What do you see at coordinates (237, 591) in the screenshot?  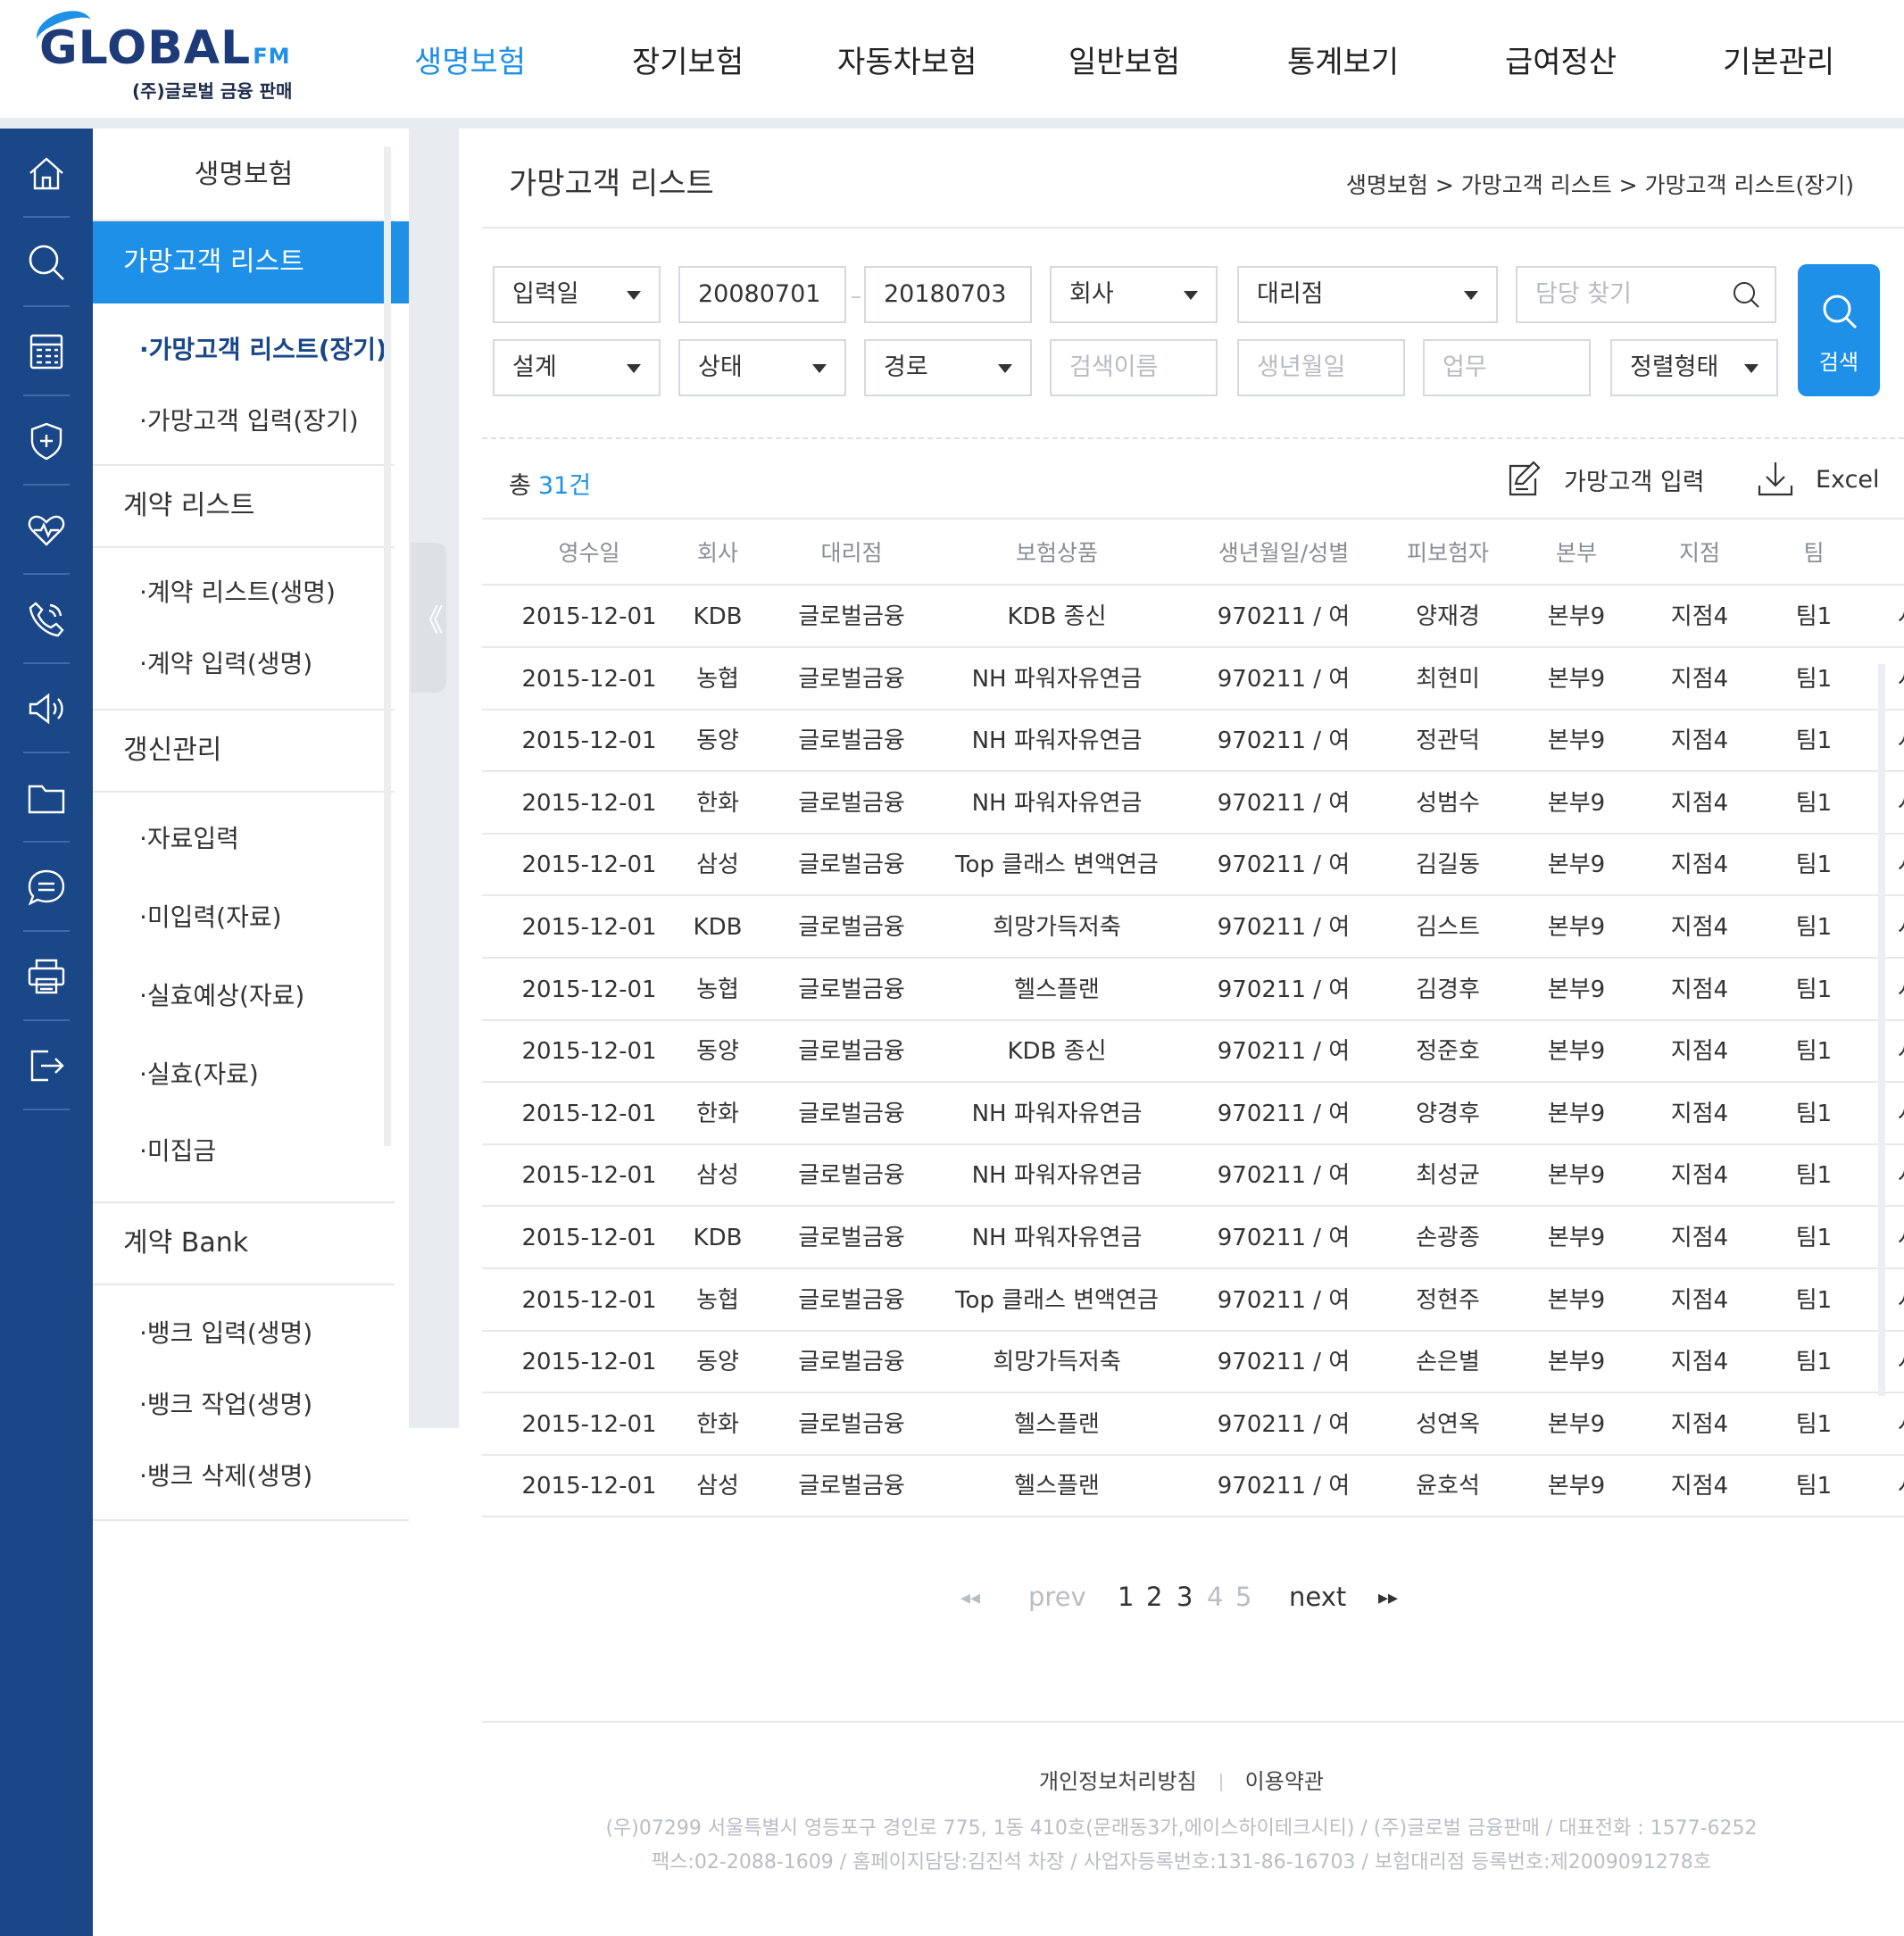 I see `sidebar-link-contract-list-life: ·계약 리스트(생명)` at bounding box center [237, 591].